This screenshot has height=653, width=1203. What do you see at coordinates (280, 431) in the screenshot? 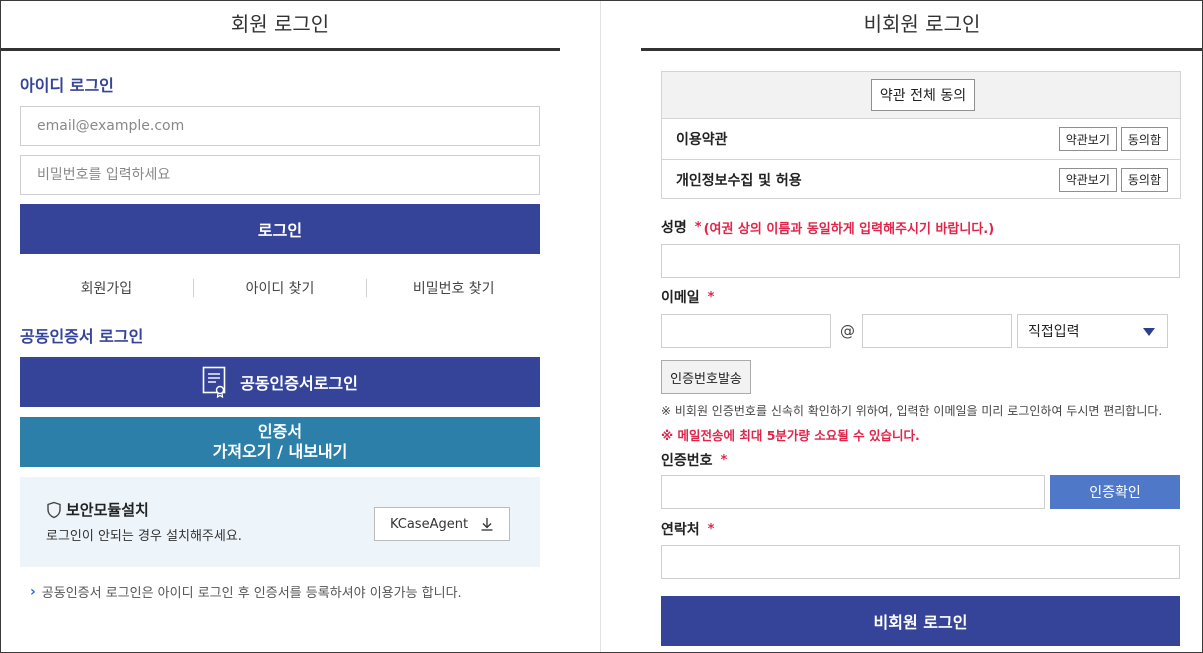
I see `cert-transfer-line1: 인증서` at bounding box center [280, 431].